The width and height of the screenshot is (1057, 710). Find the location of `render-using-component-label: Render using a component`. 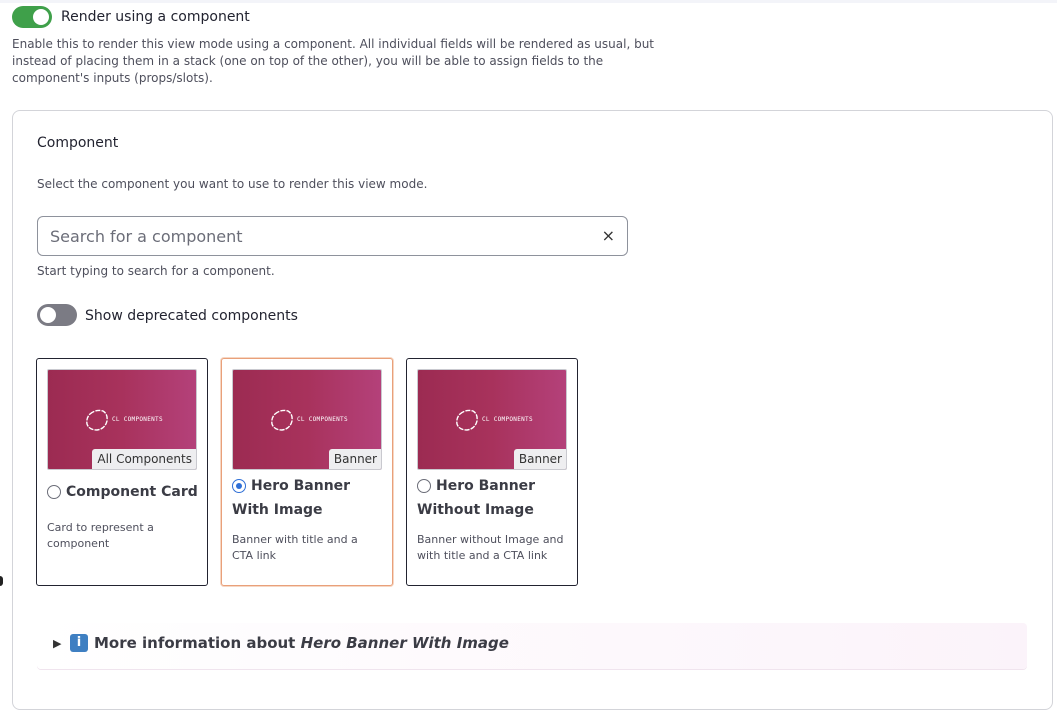

render-using-component-label: Render using a component is located at coordinates (155, 17).